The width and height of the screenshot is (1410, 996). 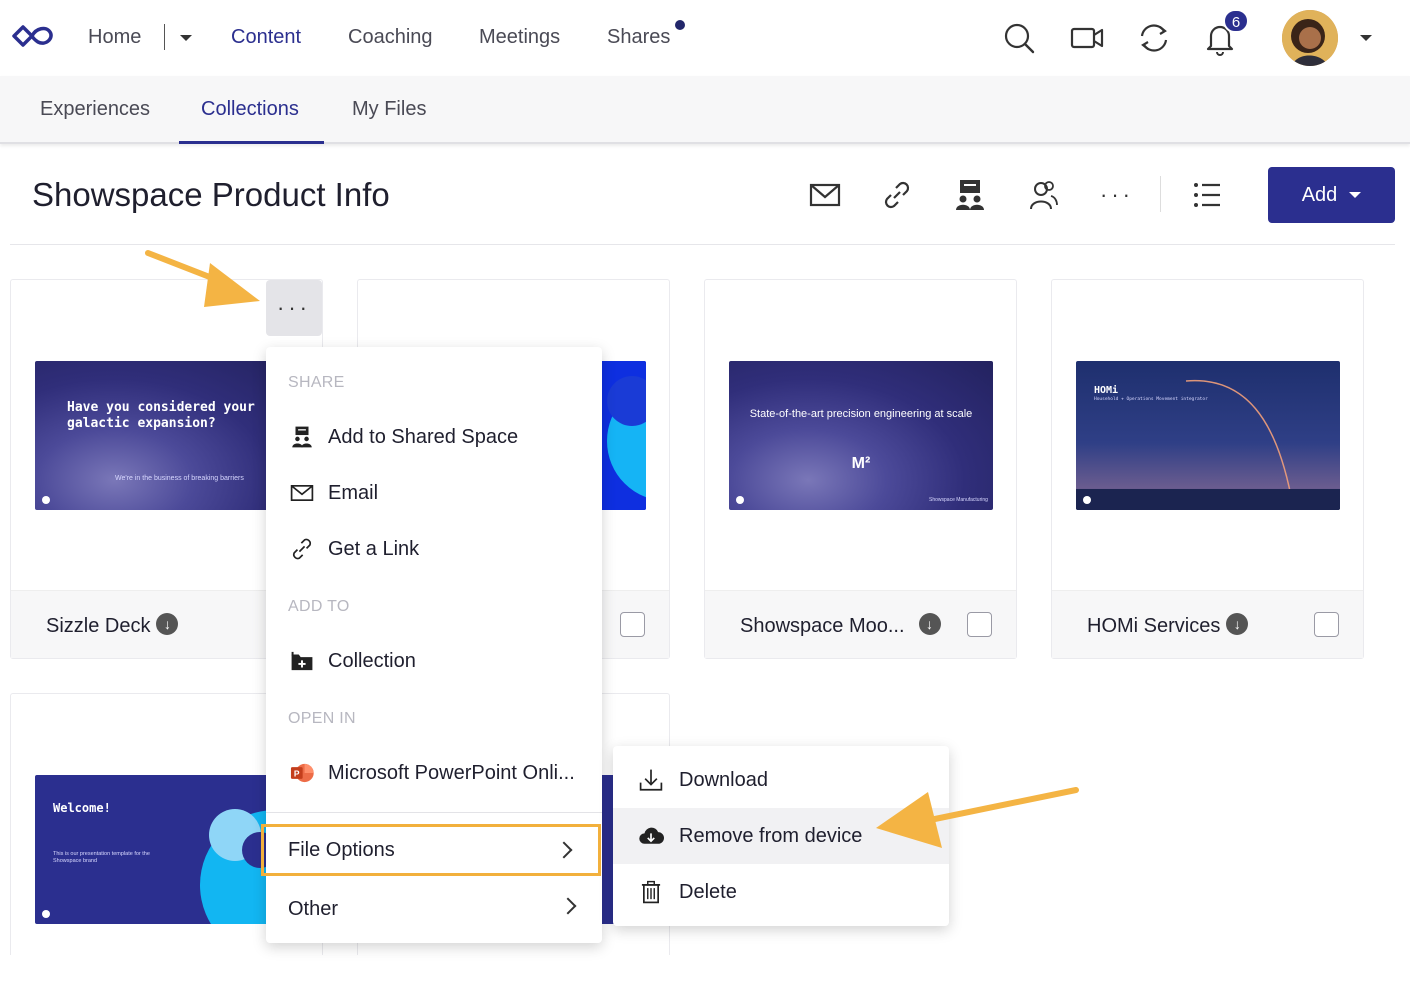 I want to click on tab-my-files: My Files, so click(x=389, y=109).